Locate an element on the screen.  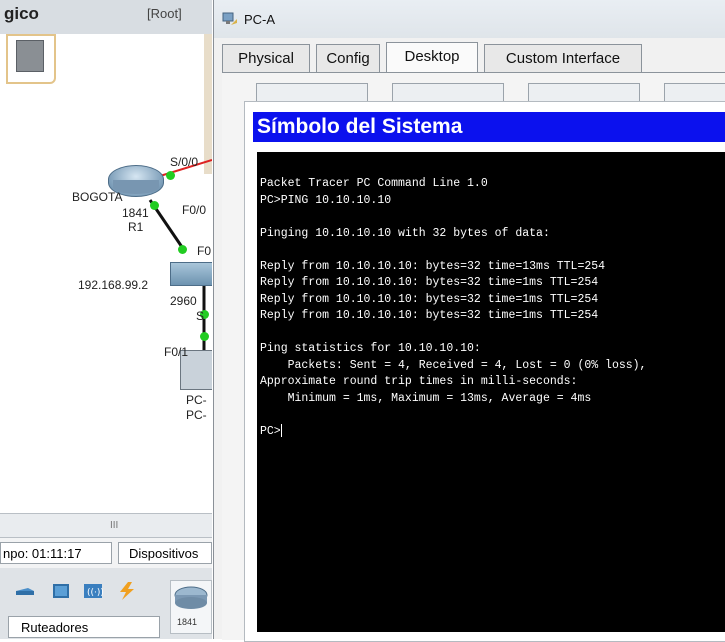
device-category-label: Ruteadores is located at coordinates (84, 627).